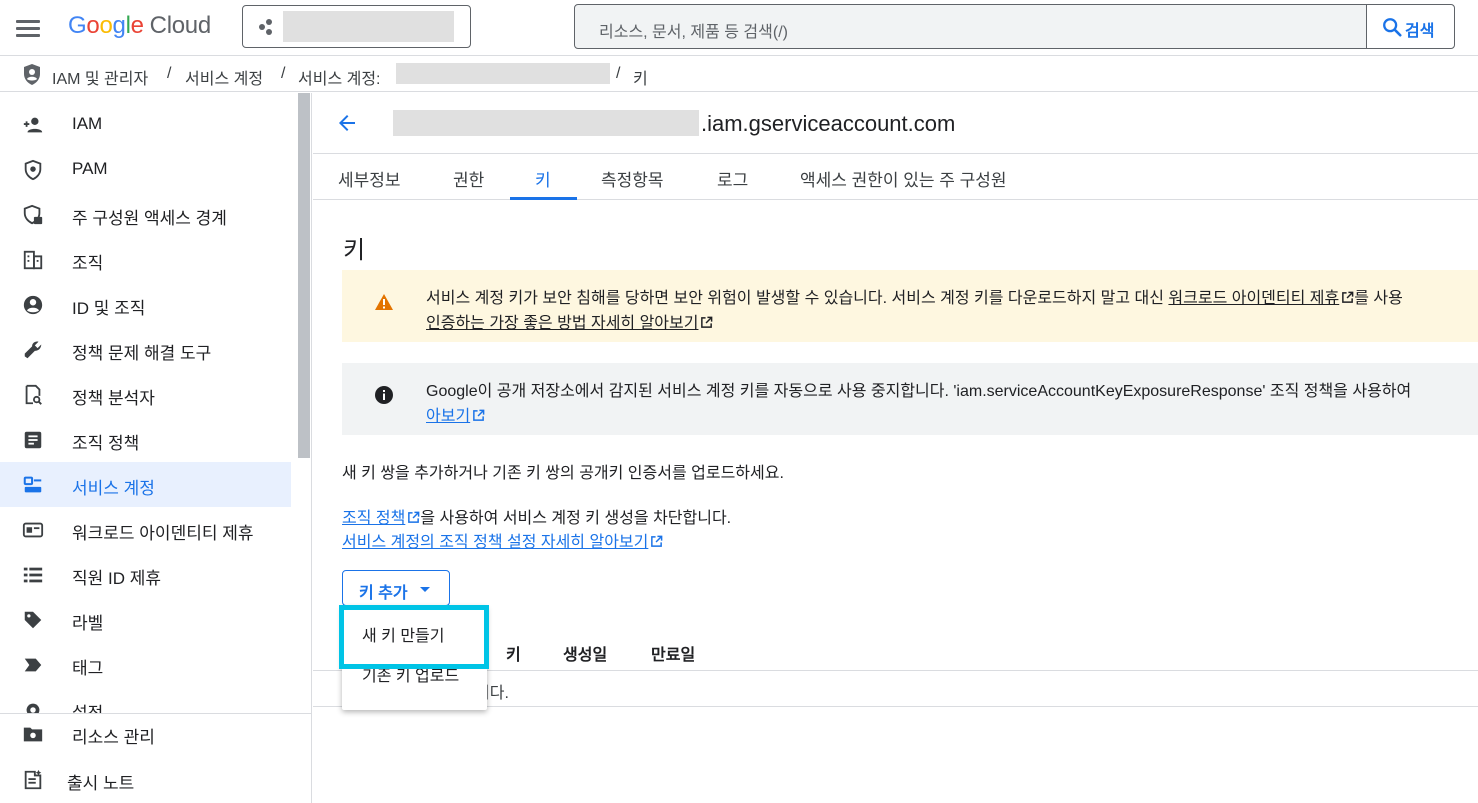 The height and width of the screenshot is (803, 1478). I want to click on sidebar-item-label: 라벨, so click(88, 623).